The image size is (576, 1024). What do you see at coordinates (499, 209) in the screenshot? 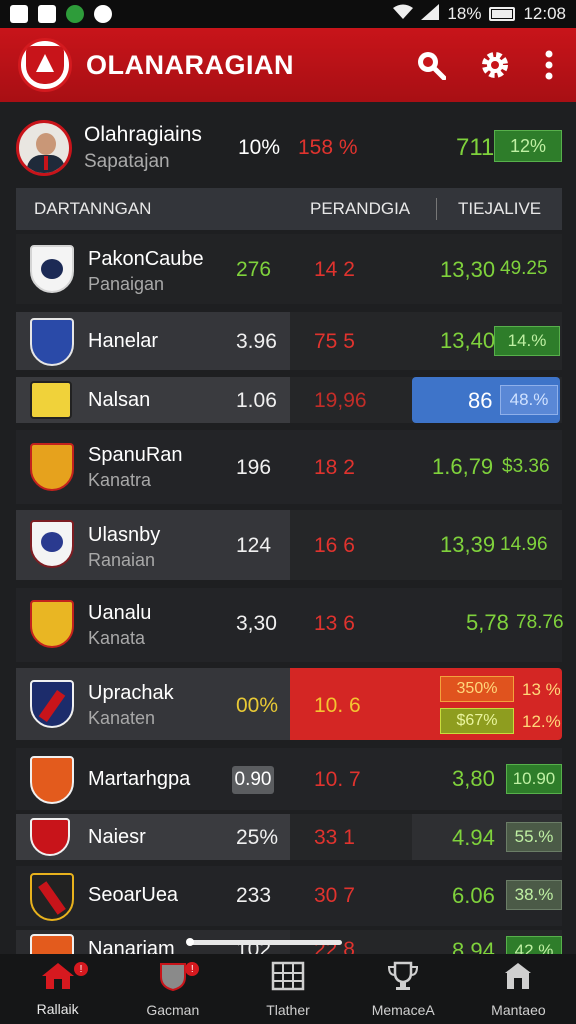
I see `column-header-3: TIEJALIVE` at bounding box center [499, 209].